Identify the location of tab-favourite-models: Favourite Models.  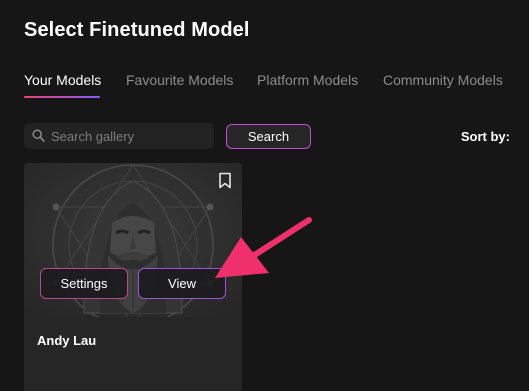
(179, 80).